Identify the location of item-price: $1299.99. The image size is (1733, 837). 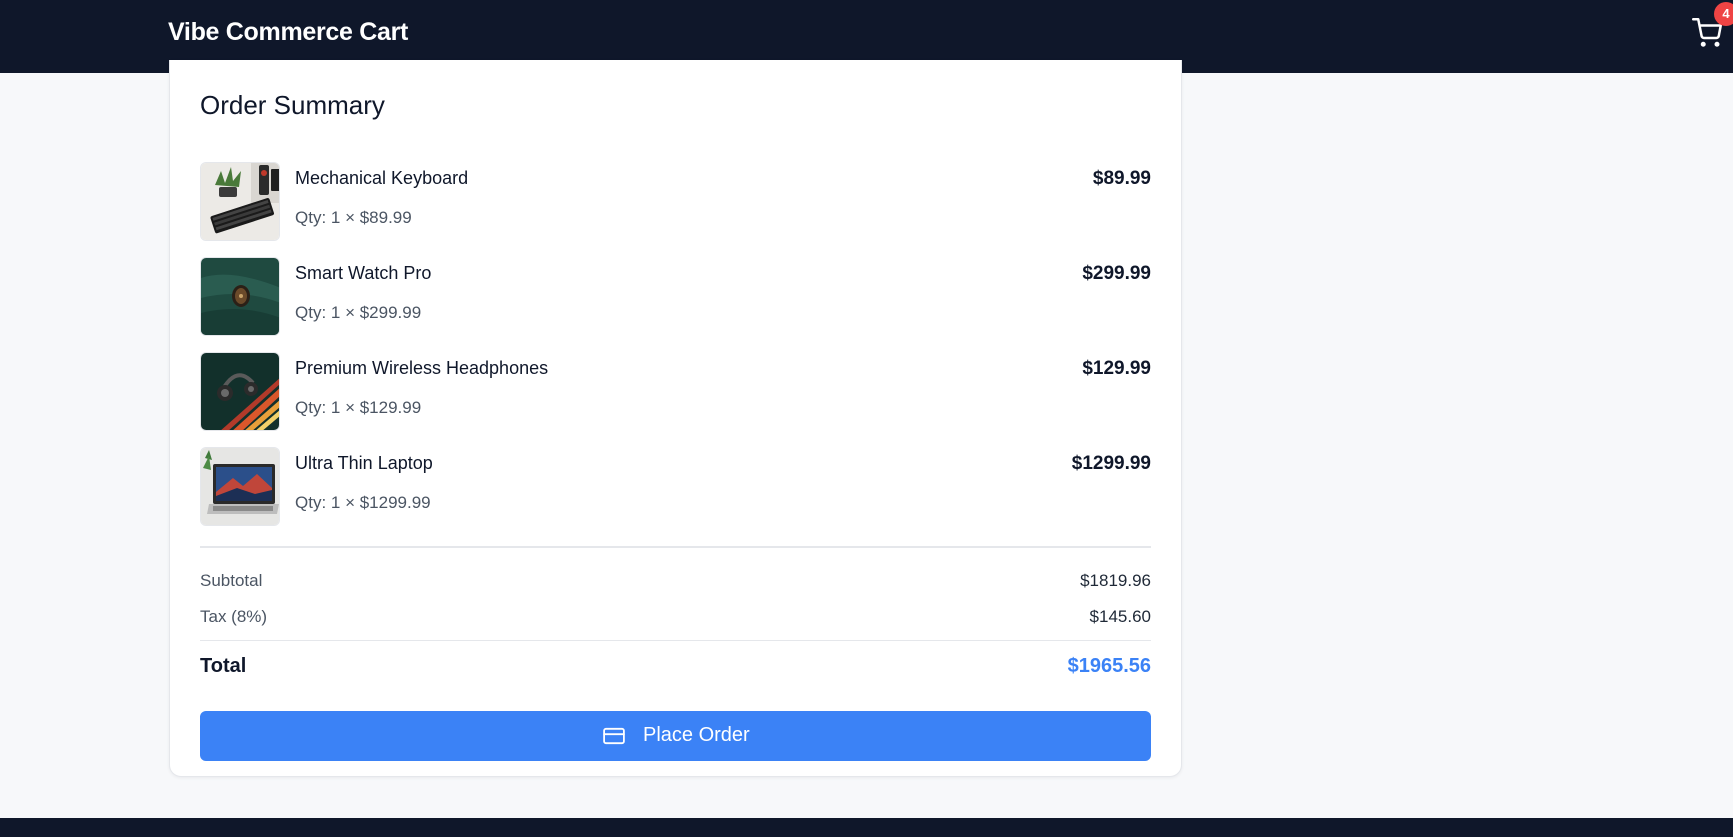
(1111, 463).